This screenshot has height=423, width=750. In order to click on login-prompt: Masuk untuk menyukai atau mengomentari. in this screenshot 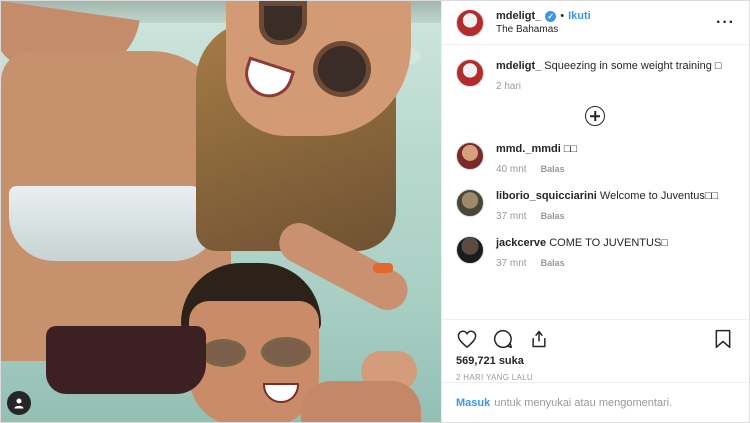, I will do `click(595, 402)`.